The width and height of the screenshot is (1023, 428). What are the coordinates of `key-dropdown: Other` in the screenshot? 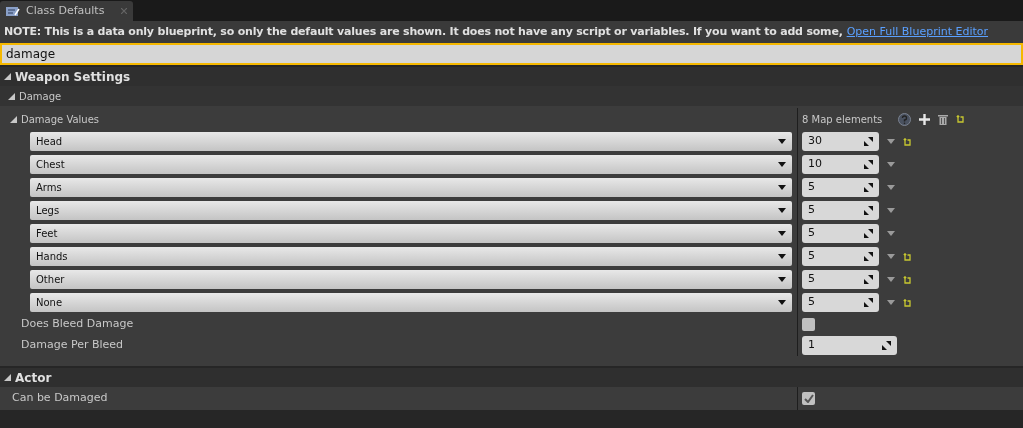 It's located at (411, 279).